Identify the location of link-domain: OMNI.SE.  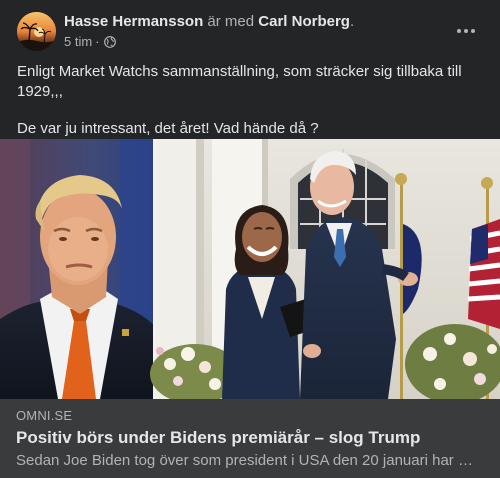
(44, 415).